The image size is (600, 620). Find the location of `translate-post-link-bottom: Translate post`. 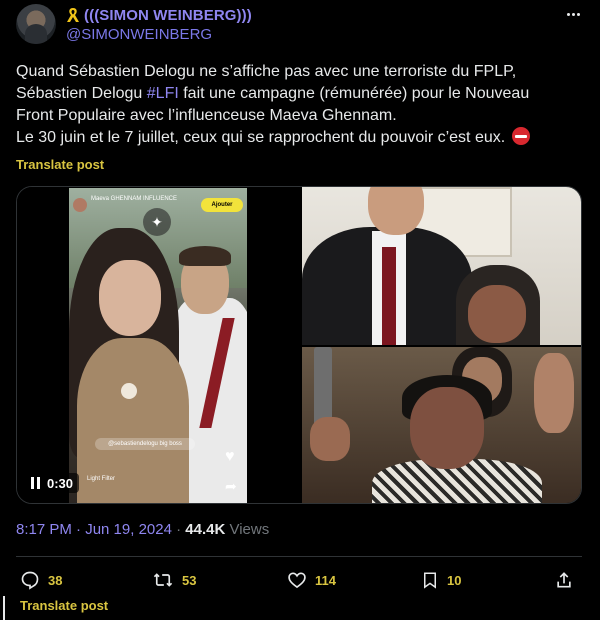

translate-post-link-bottom: Translate post is located at coordinates (64, 605).